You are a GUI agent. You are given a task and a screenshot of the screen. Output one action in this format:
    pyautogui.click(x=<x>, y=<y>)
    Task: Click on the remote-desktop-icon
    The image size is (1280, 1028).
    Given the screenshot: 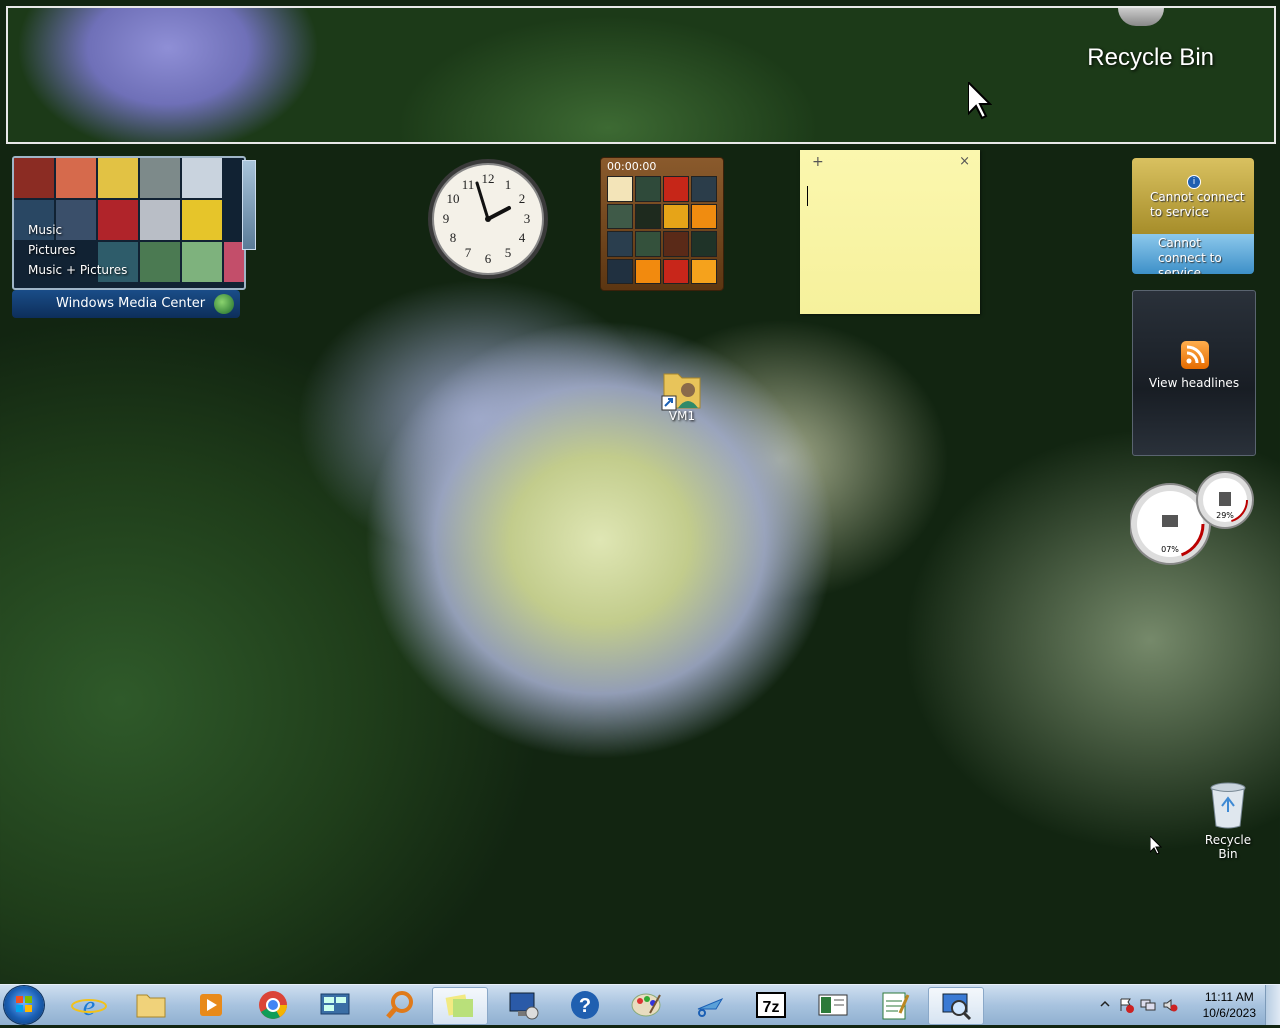 What is the action you would take?
    pyautogui.click(x=524, y=1006)
    